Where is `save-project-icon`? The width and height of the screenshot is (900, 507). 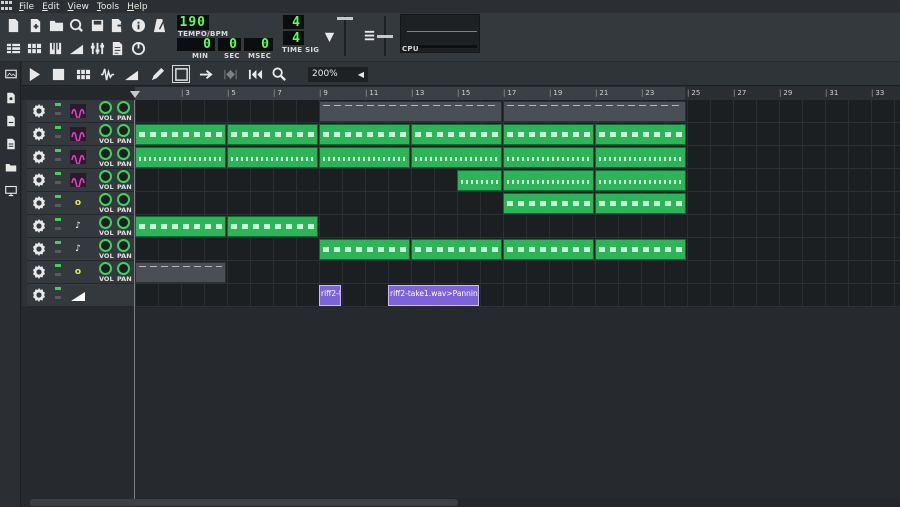
save-project-icon is located at coordinates (97, 25).